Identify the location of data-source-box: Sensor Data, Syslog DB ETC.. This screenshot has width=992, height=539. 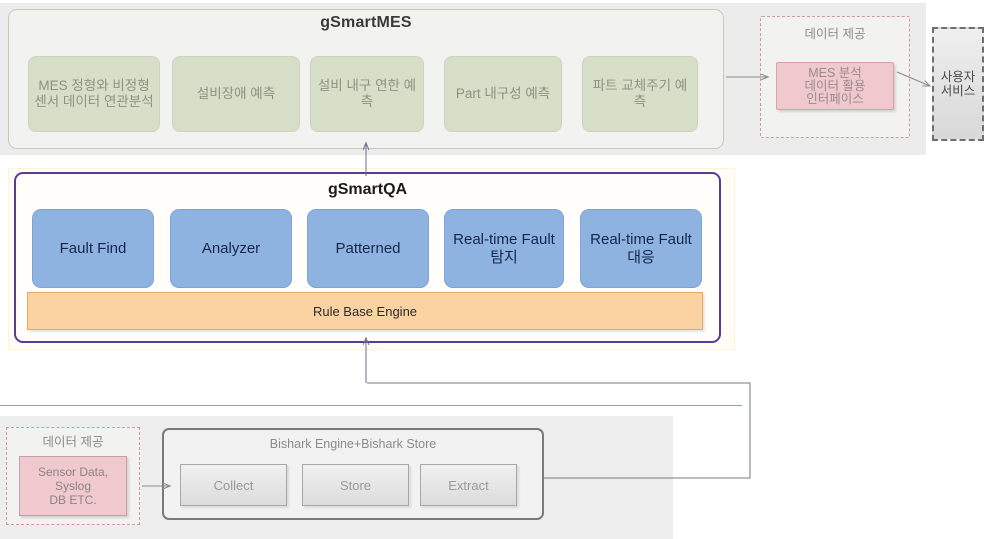
(73, 486).